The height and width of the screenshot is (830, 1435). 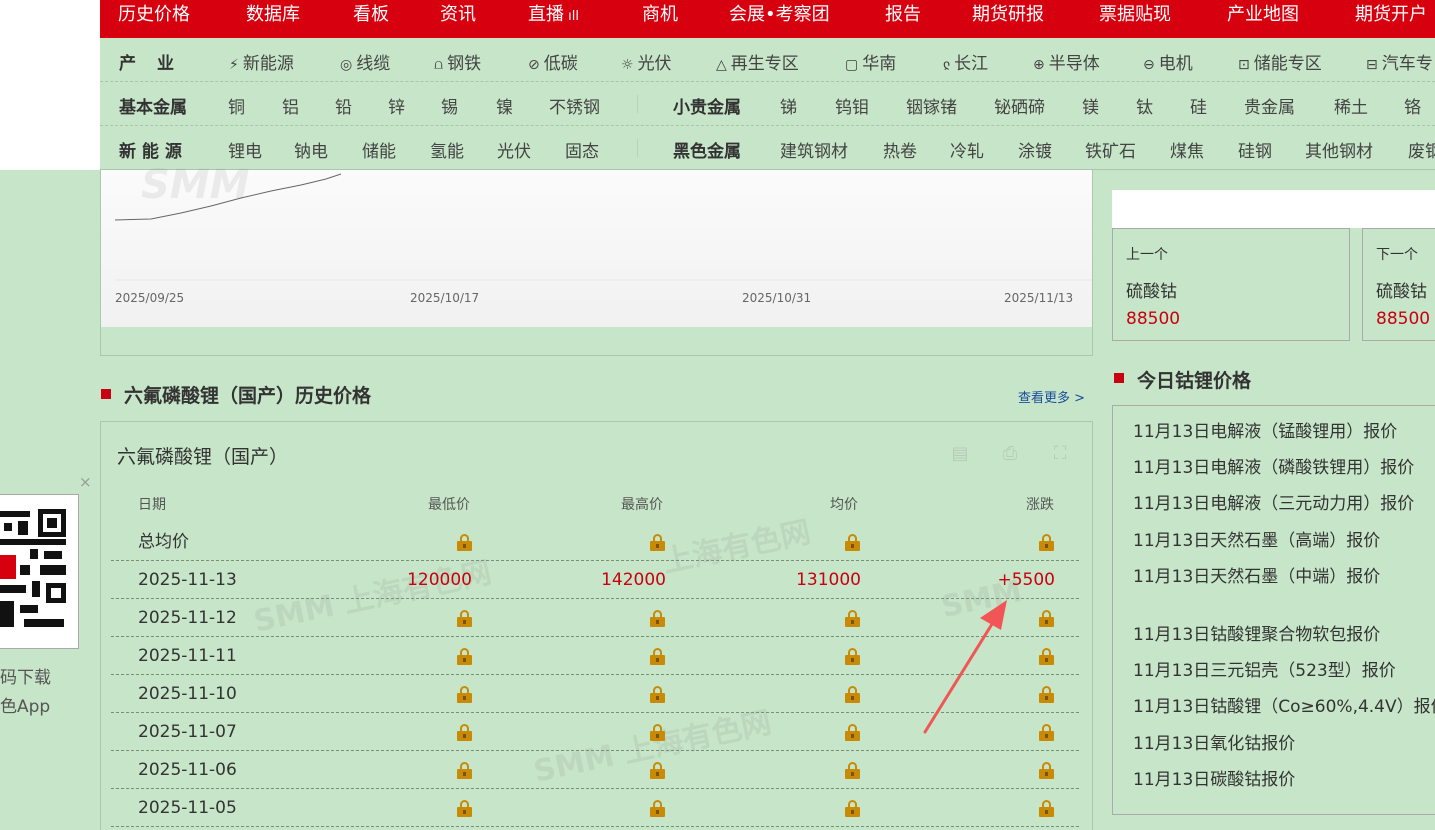 I want to click on ferrous-item: 建筑钢材, so click(x=814, y=149).